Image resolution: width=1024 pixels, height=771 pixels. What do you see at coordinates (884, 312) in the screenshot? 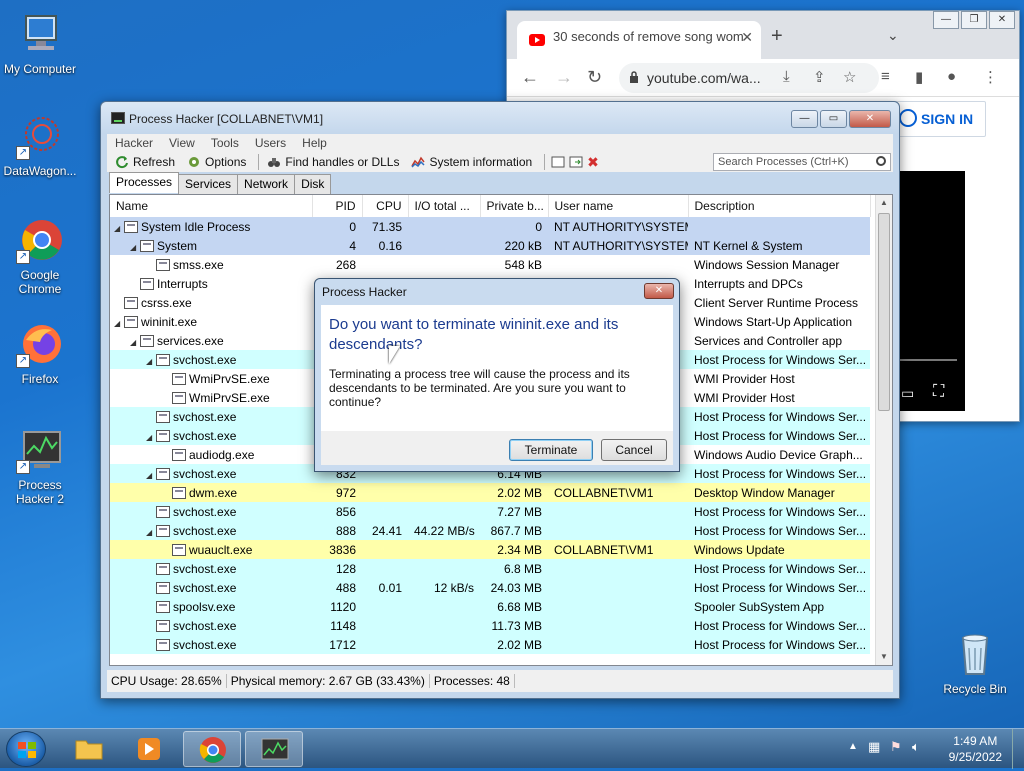
I see `scrollbar-thumb` at bounding box center [884, 312].